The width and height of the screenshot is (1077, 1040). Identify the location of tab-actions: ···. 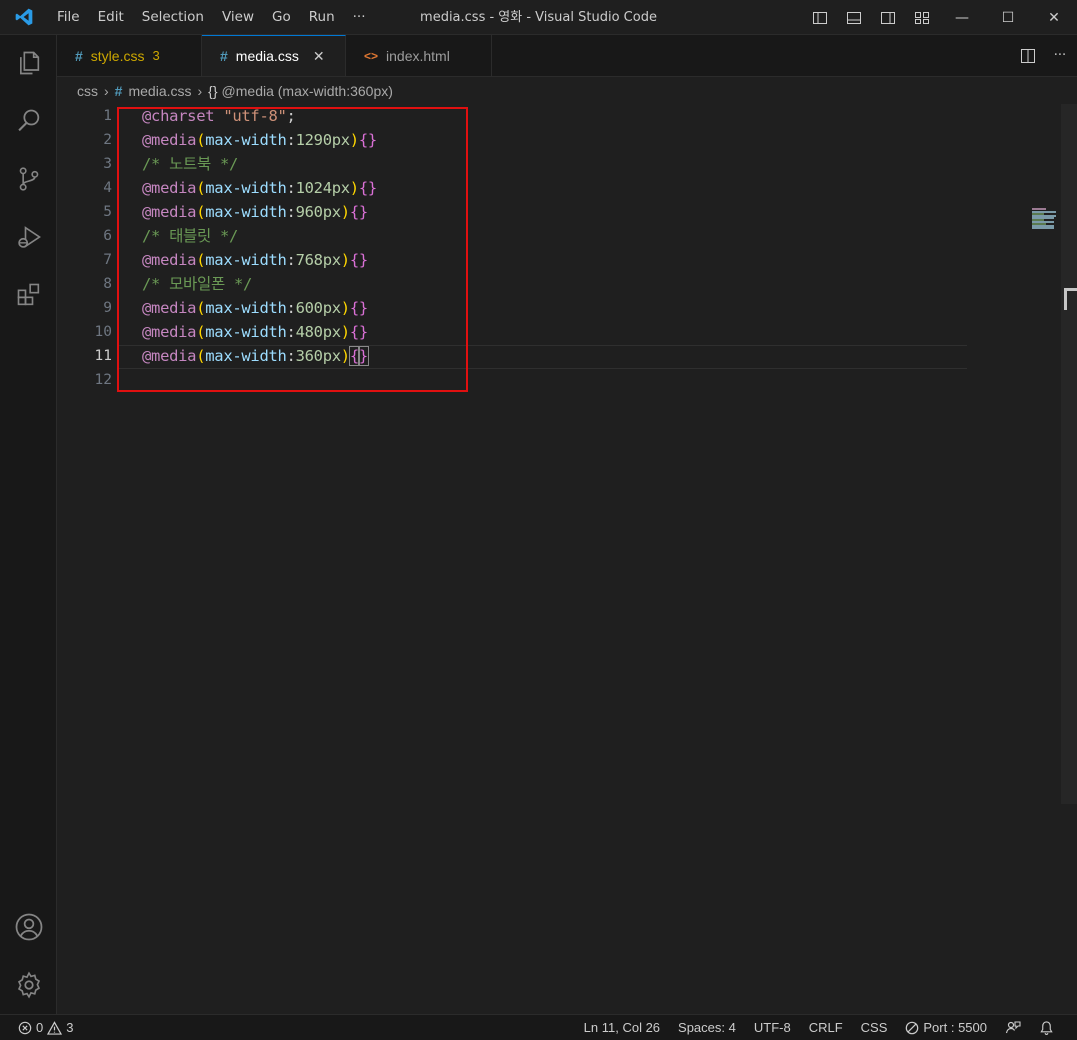
(1045, 55).